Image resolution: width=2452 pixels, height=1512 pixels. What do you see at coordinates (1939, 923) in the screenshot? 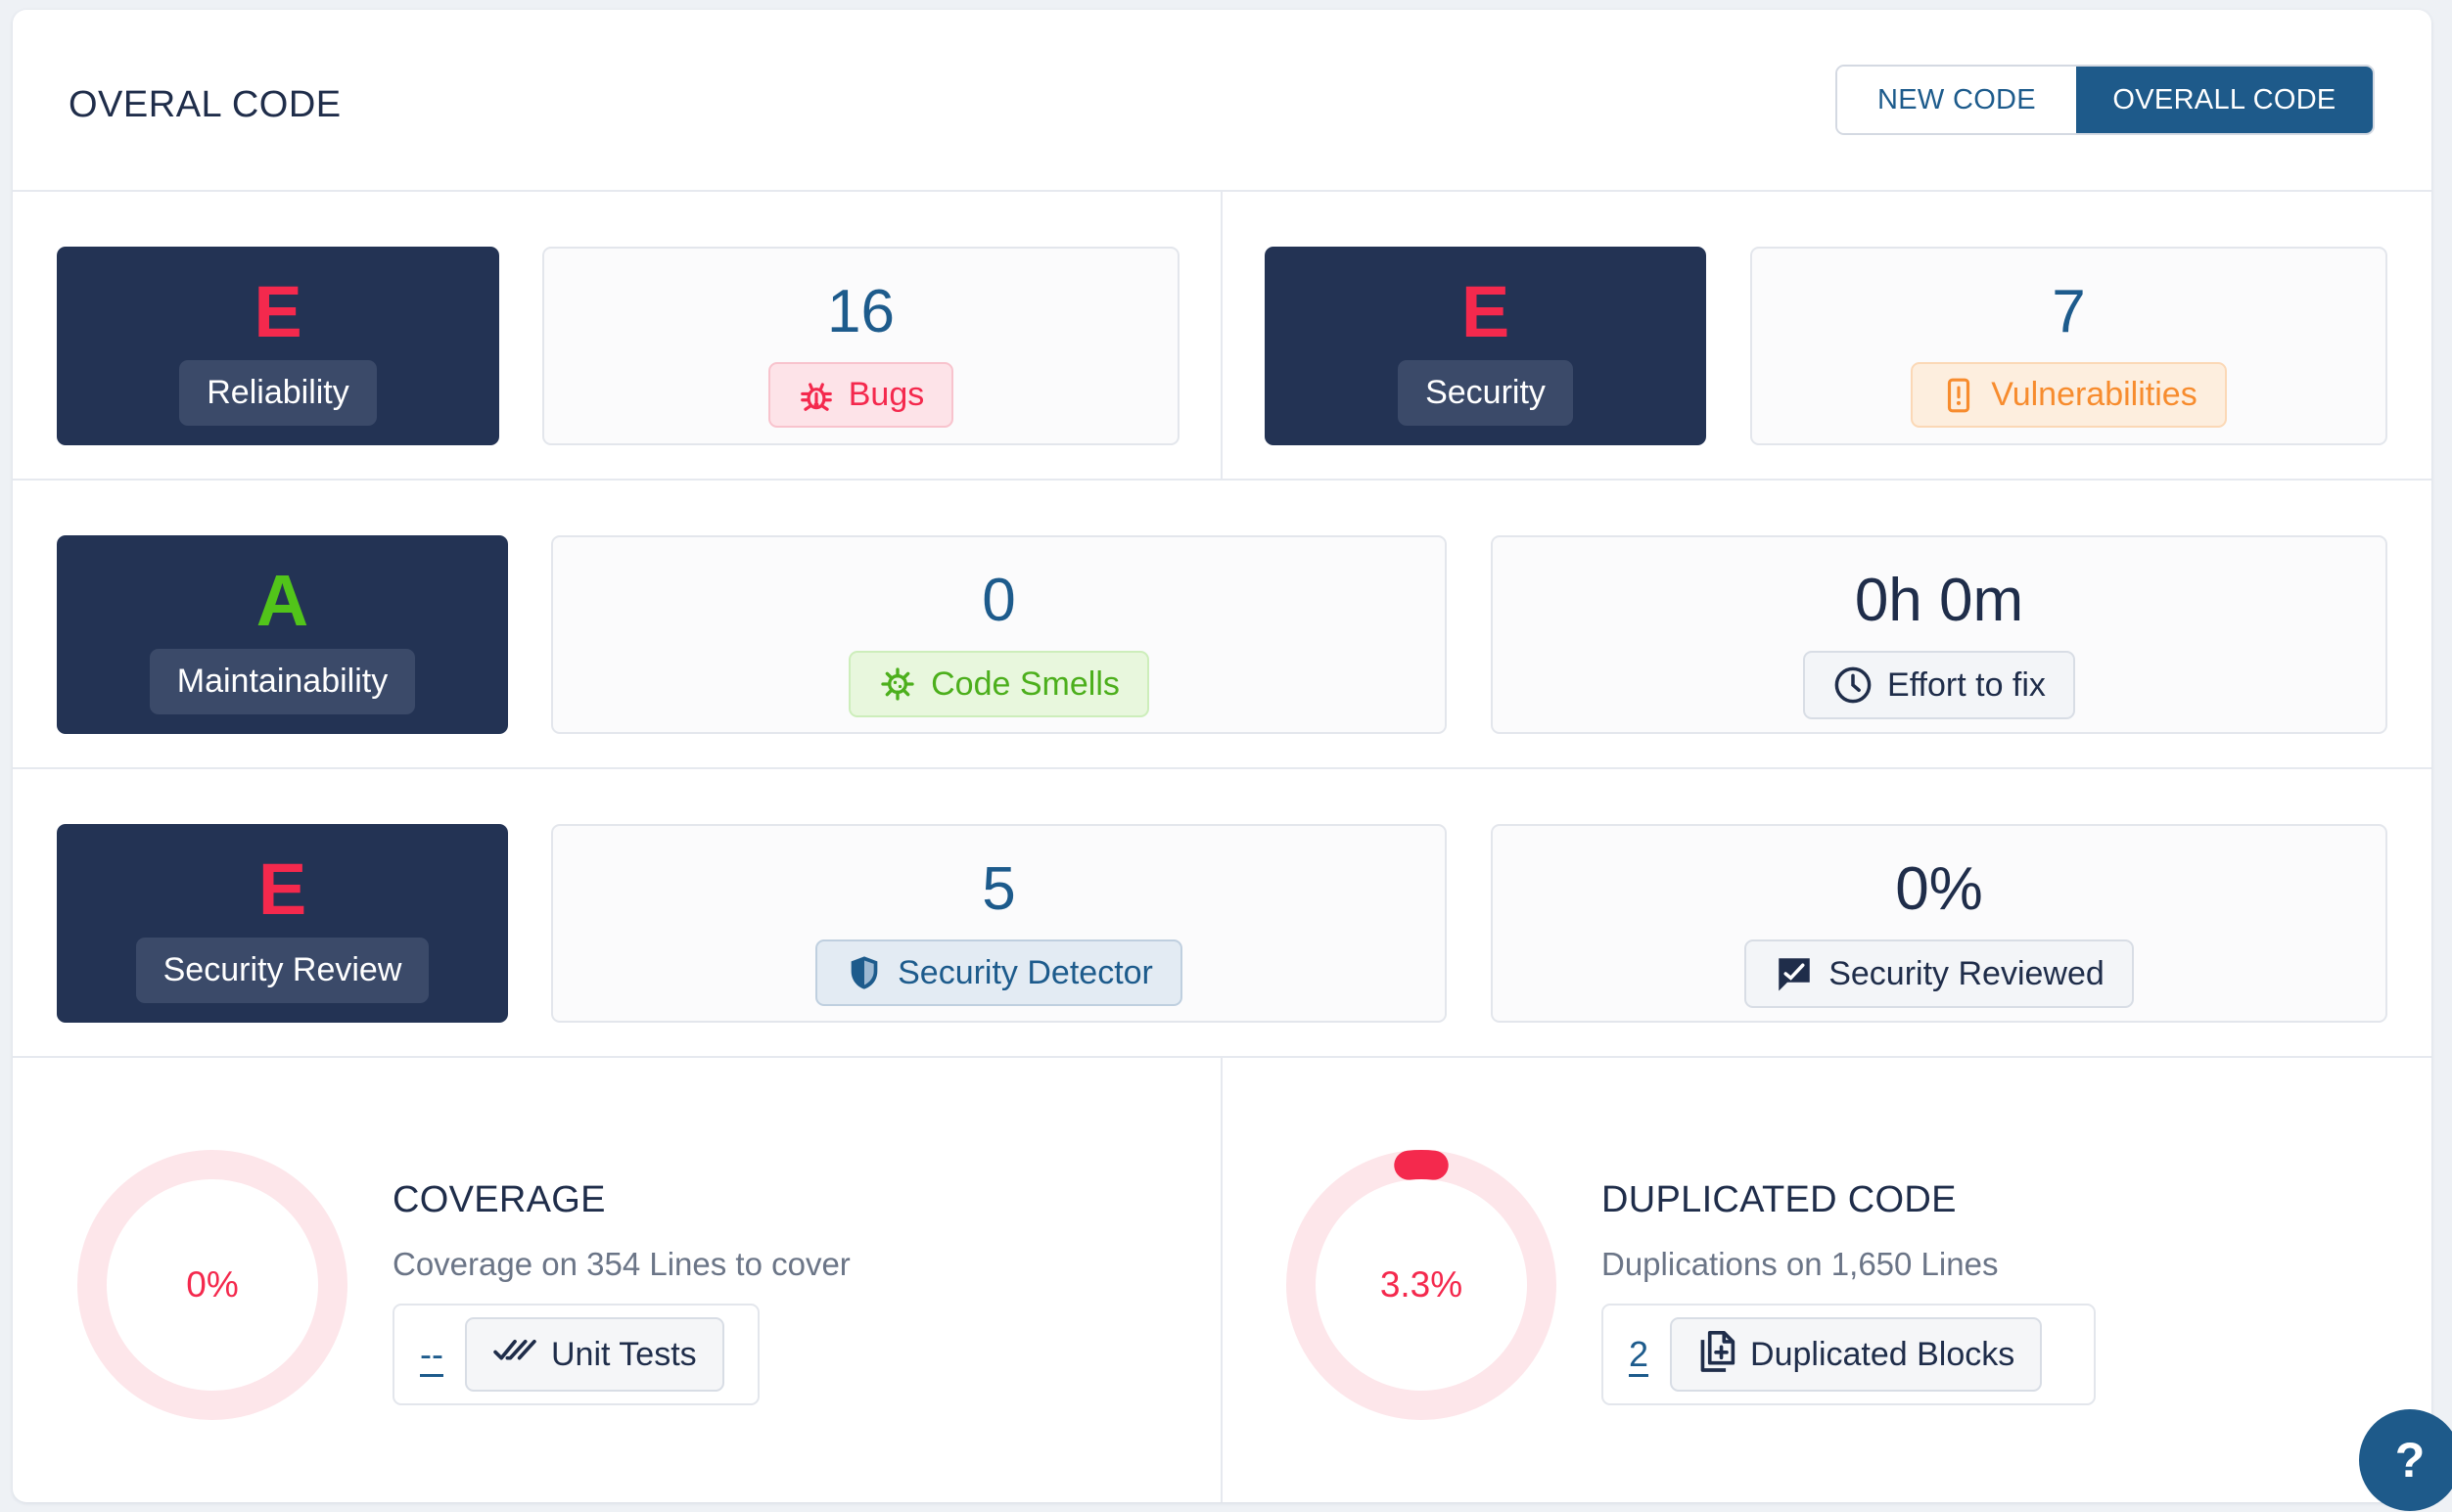
I see `security-reviewed-metric: 0% Security Reviewed` at bounding box center [1939, 923].